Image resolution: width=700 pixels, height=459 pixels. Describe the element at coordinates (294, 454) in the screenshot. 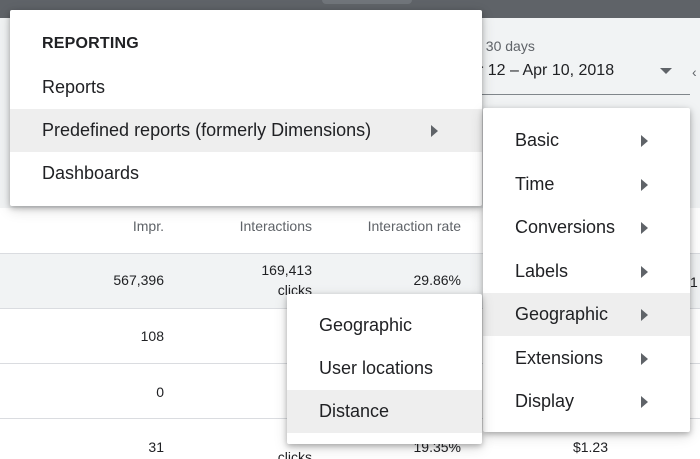

I see `interactions-unit: clicks` at that location.